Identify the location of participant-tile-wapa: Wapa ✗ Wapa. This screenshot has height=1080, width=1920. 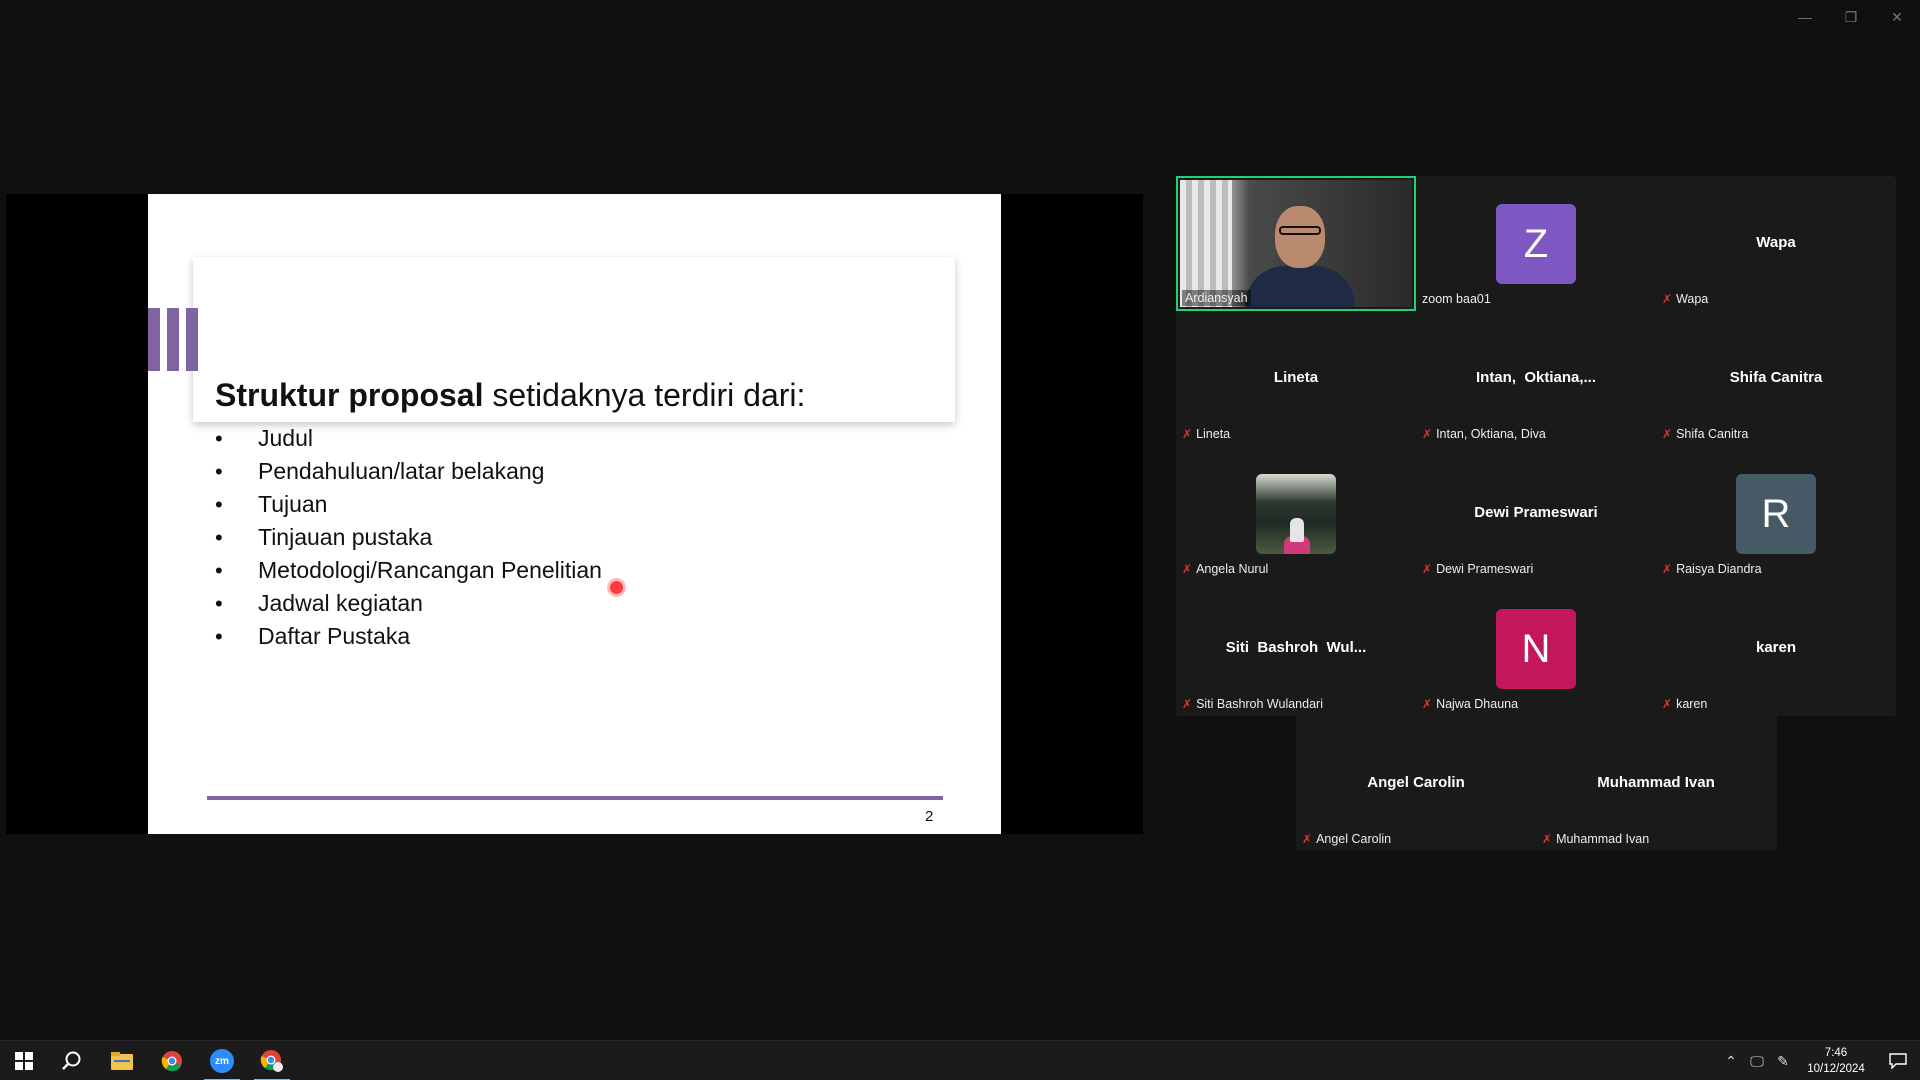
(1776, 243).